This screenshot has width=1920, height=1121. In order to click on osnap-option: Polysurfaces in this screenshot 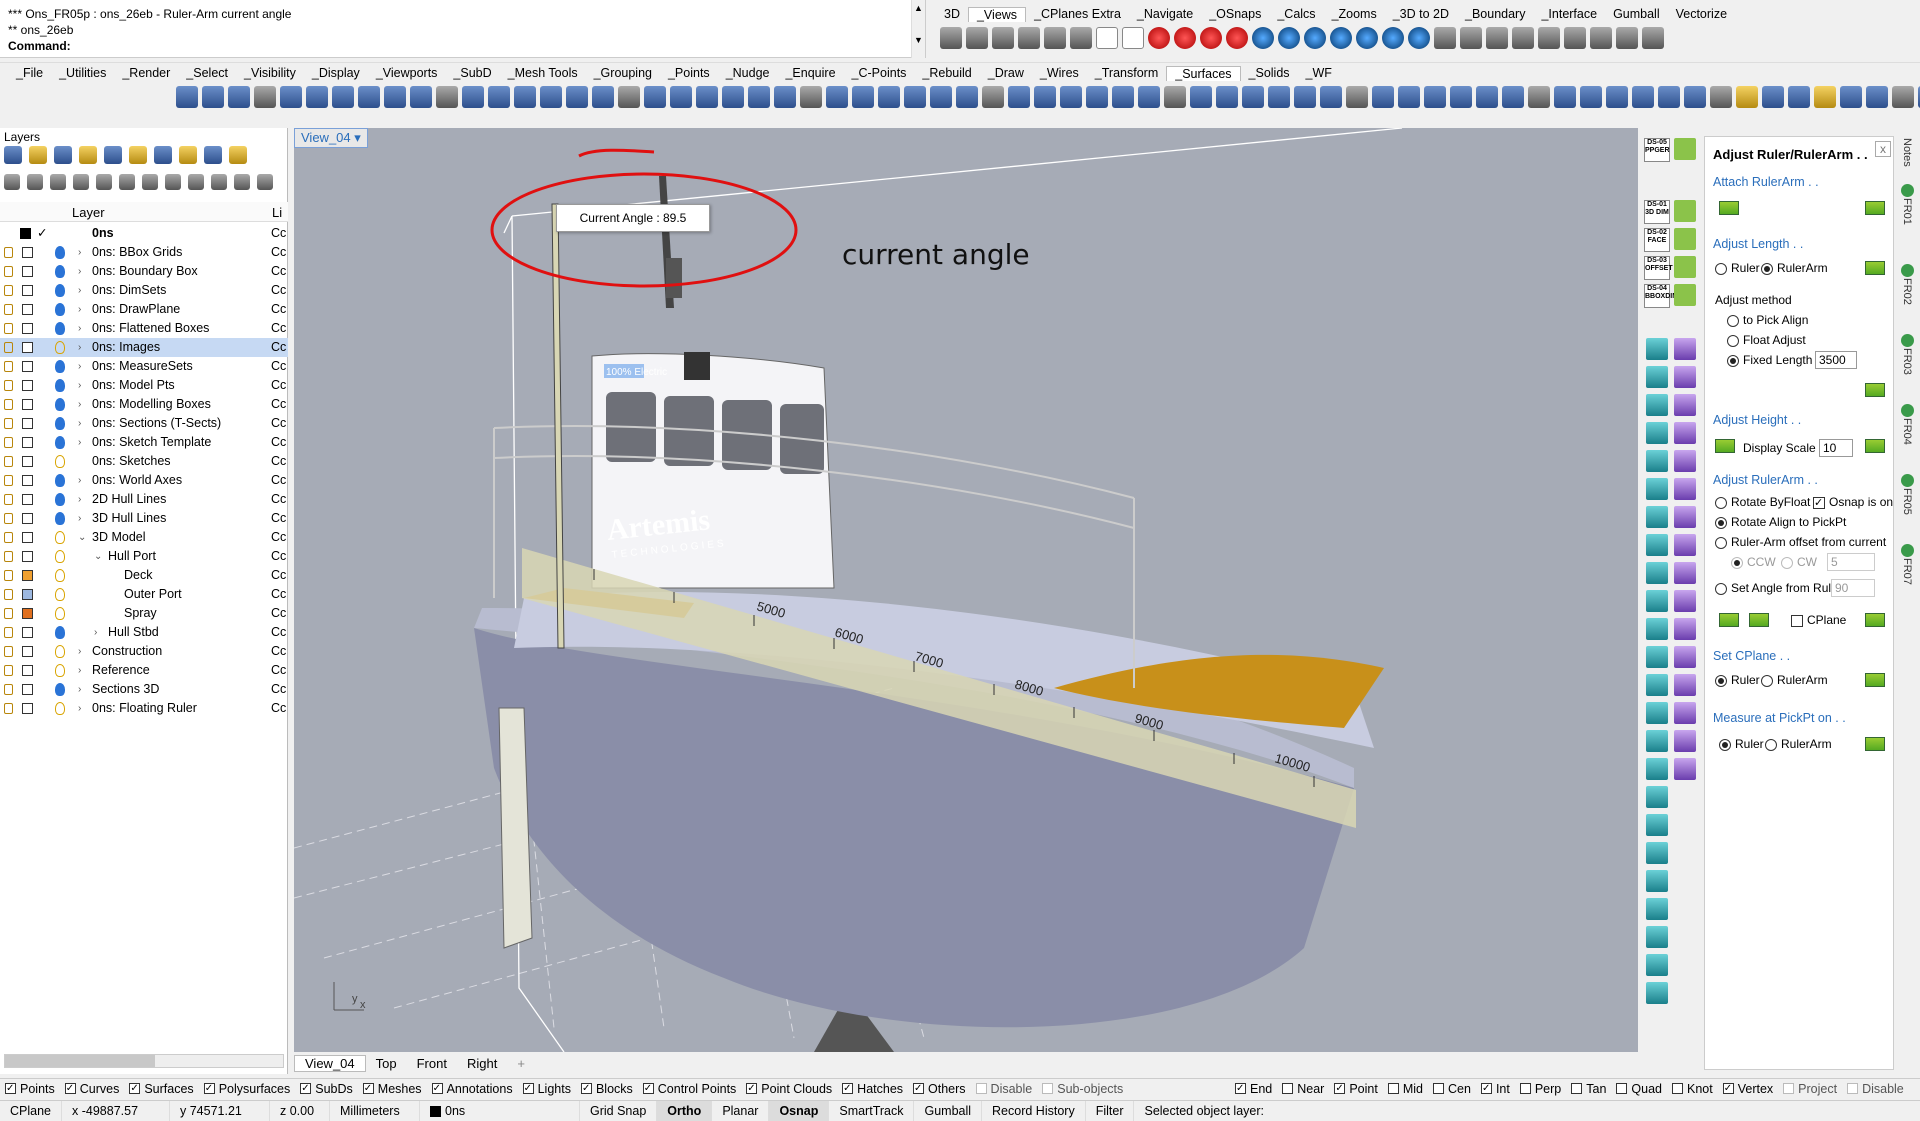, I will do `click(246, 1089)`.